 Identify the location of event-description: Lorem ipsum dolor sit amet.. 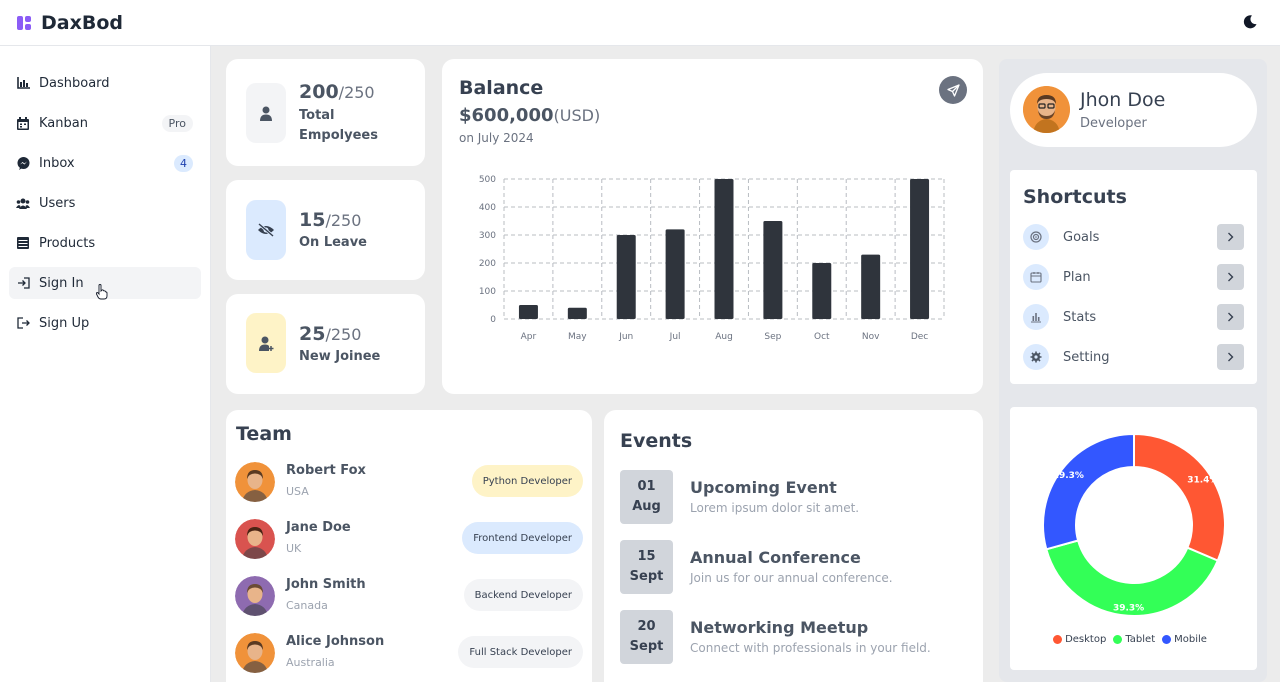
(775, 508).